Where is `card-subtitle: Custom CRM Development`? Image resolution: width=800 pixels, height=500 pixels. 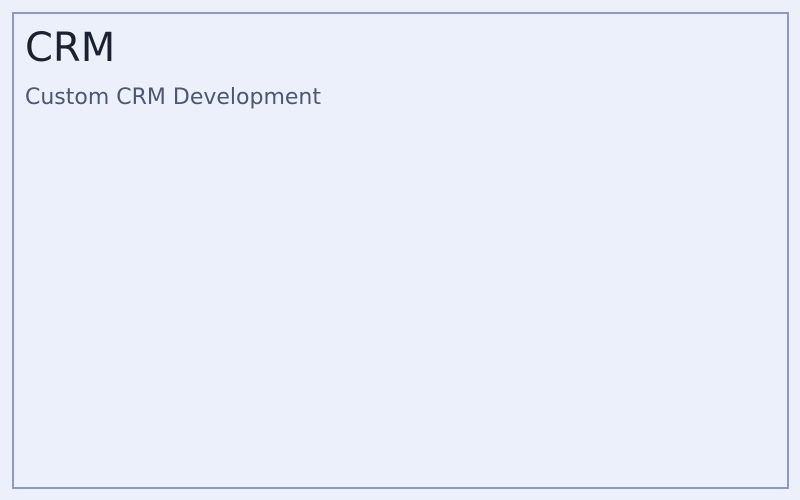 card-subtitle: Custom CRM Development is located at coordinates (173, 97).